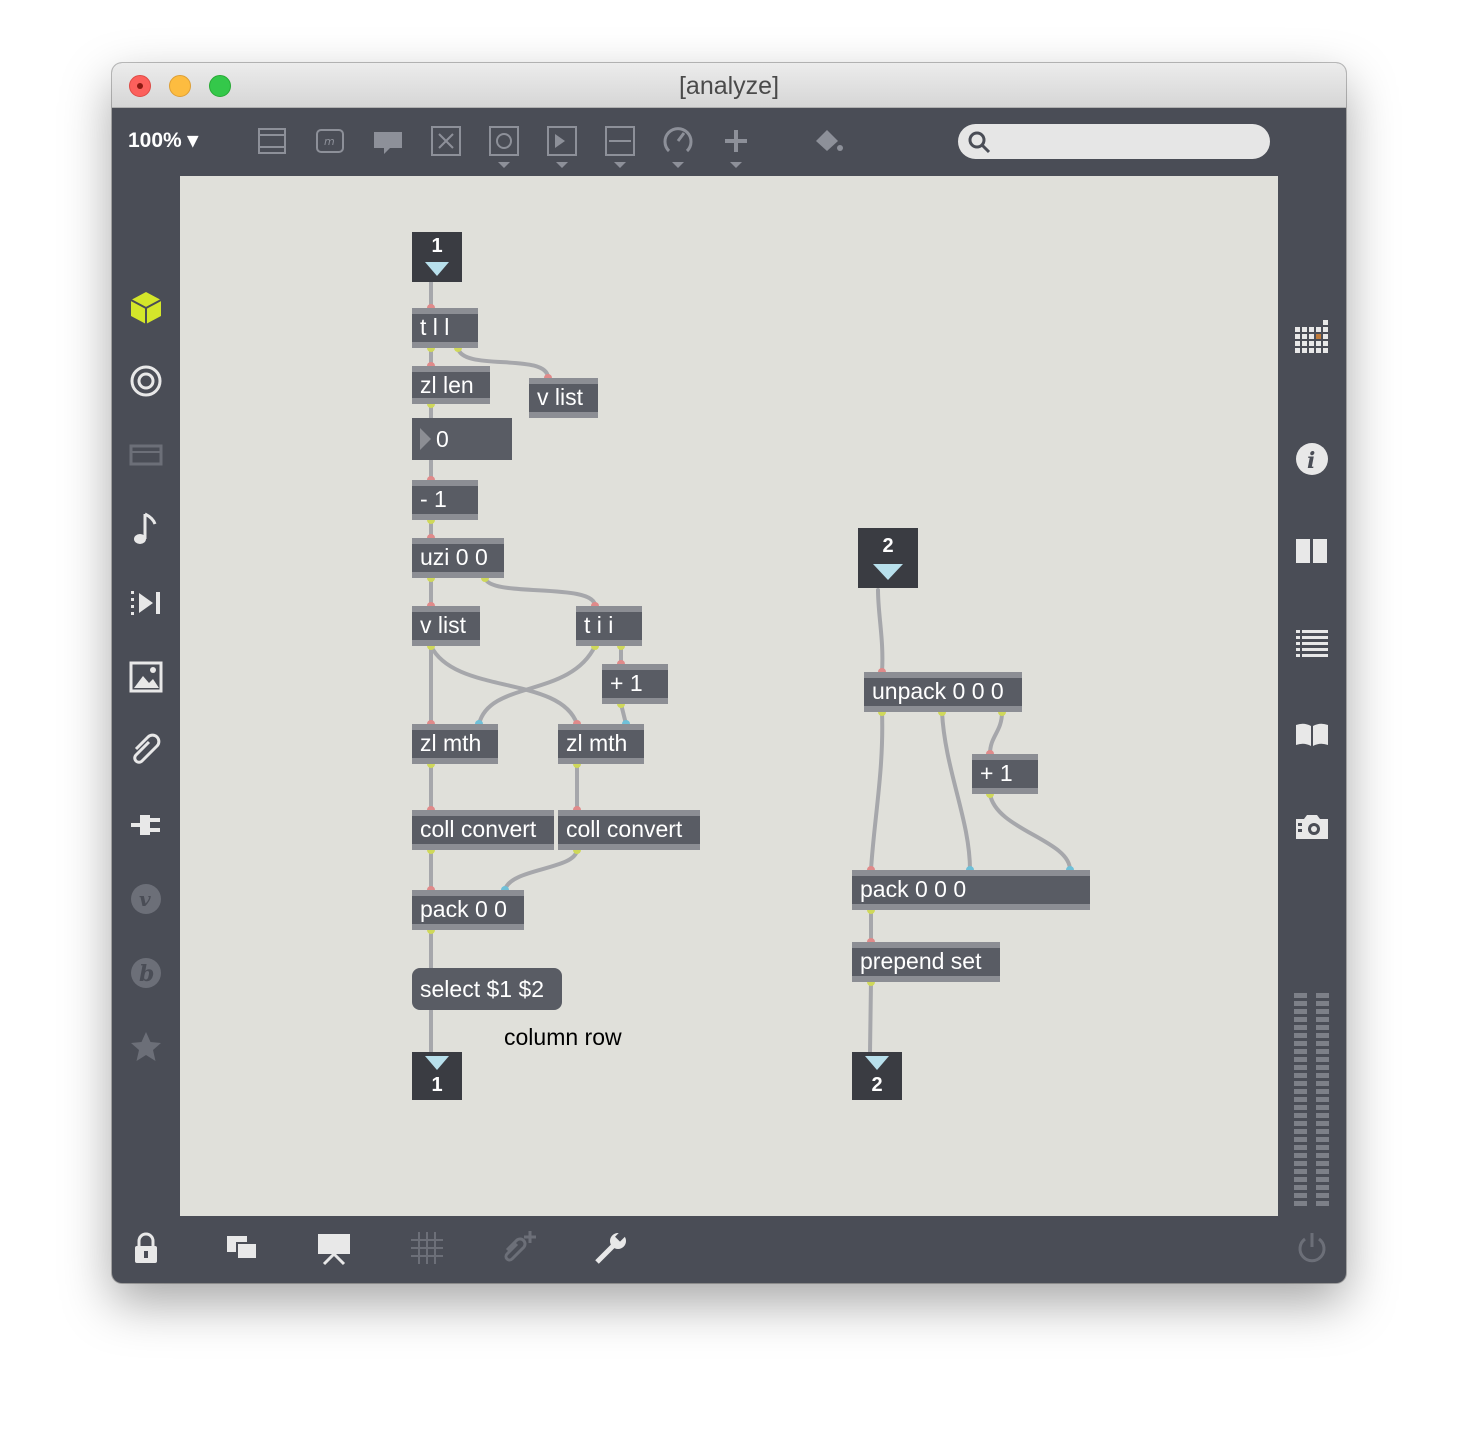 The height and width of the screenshot is (1444, 1458). Describe the element at coordinates (828, 141) in the screenshot. I see `paint-bucket-icon` at that location.